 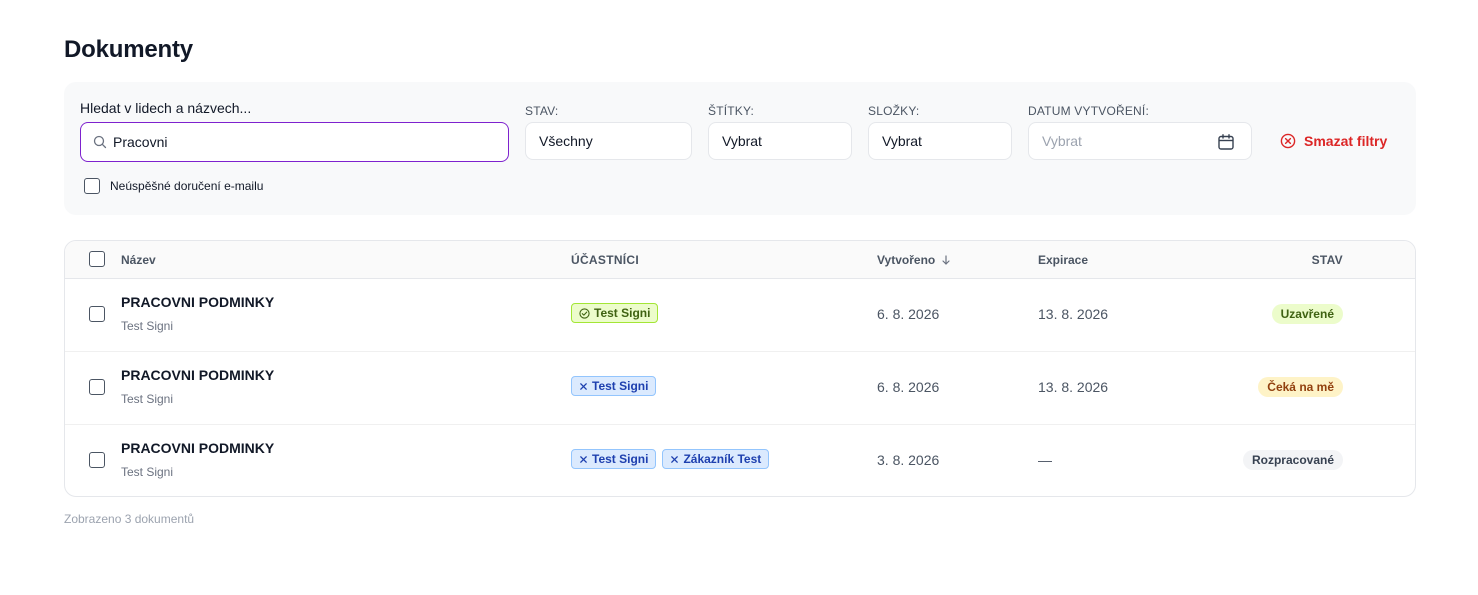 I want to click on date-filter-input: Vybrat, so click(x=1140, y=141).